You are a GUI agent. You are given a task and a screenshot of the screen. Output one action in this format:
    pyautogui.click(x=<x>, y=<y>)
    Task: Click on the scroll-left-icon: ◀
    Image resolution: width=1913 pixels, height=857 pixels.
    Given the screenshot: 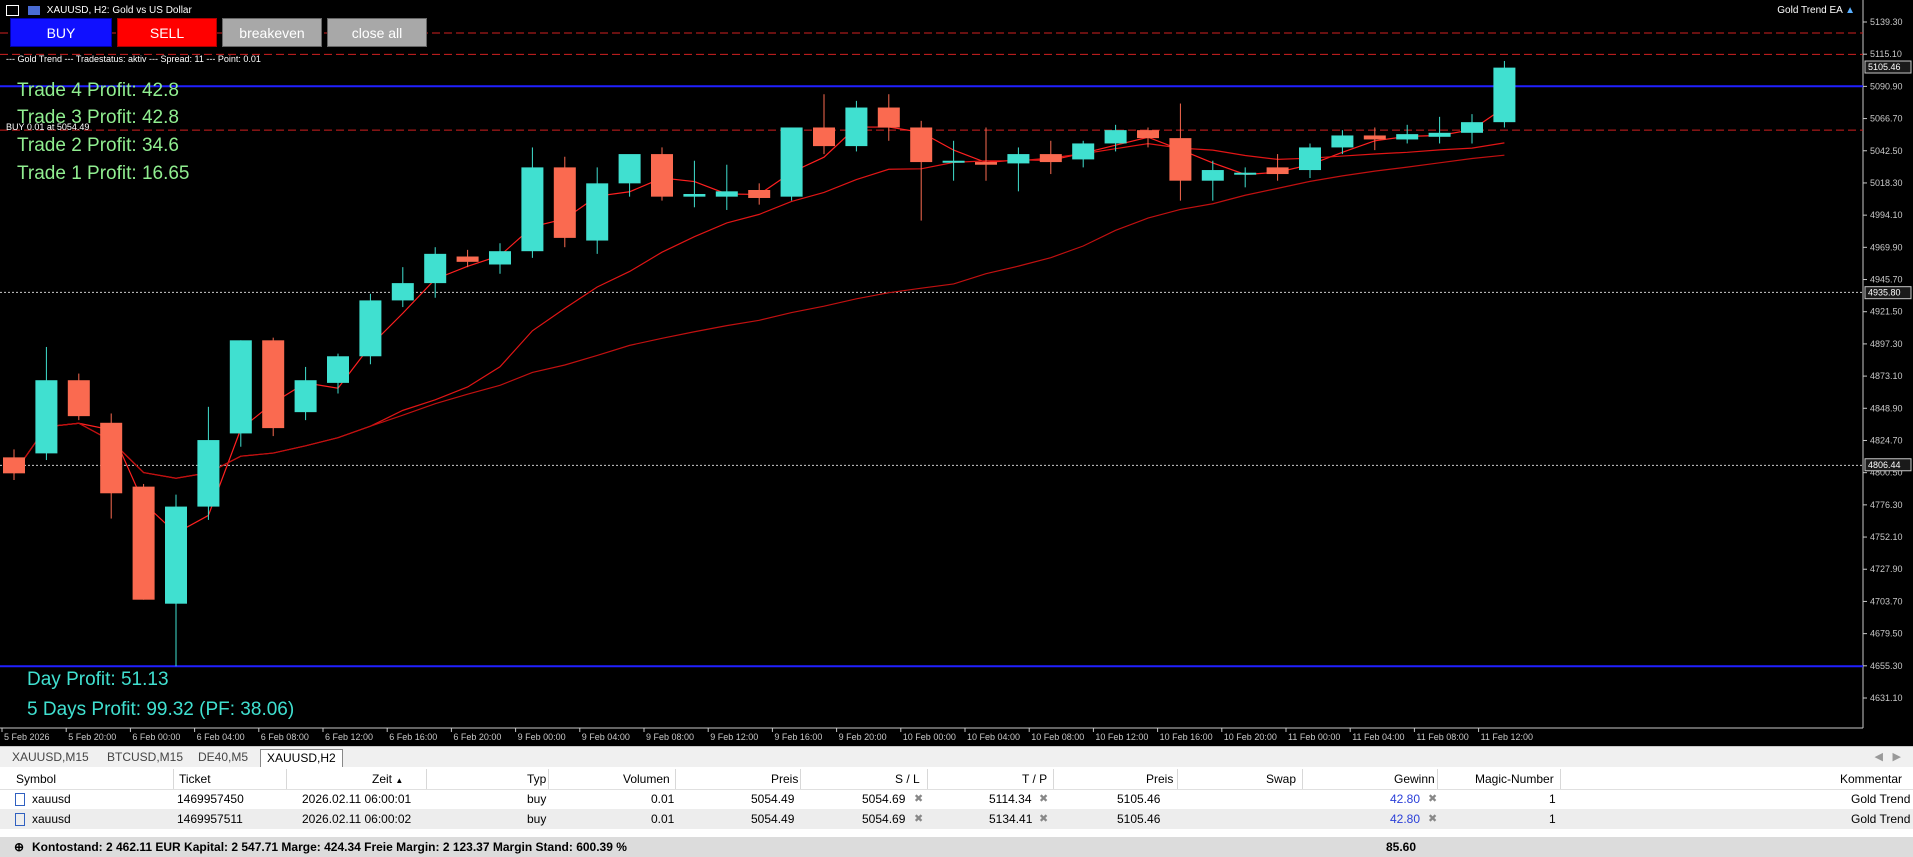 What is the action you would take?
    pyautogui.click(x=1879, y=756)
    